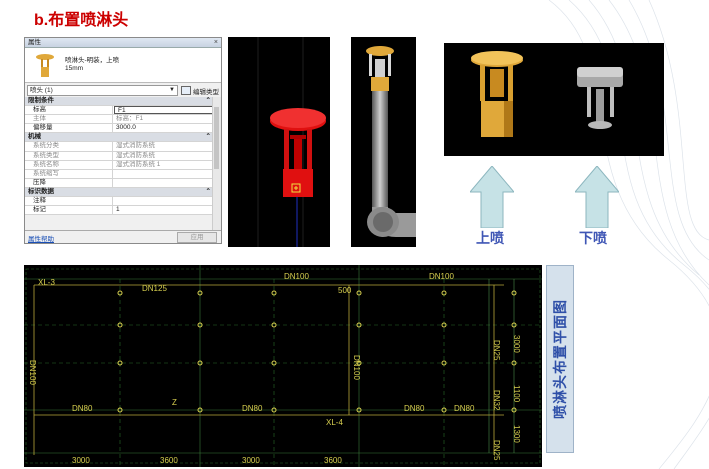 The height and width of the screenshot is (469, 709). I want to click on param-row-mark: 标记 1, so click(119, 211).